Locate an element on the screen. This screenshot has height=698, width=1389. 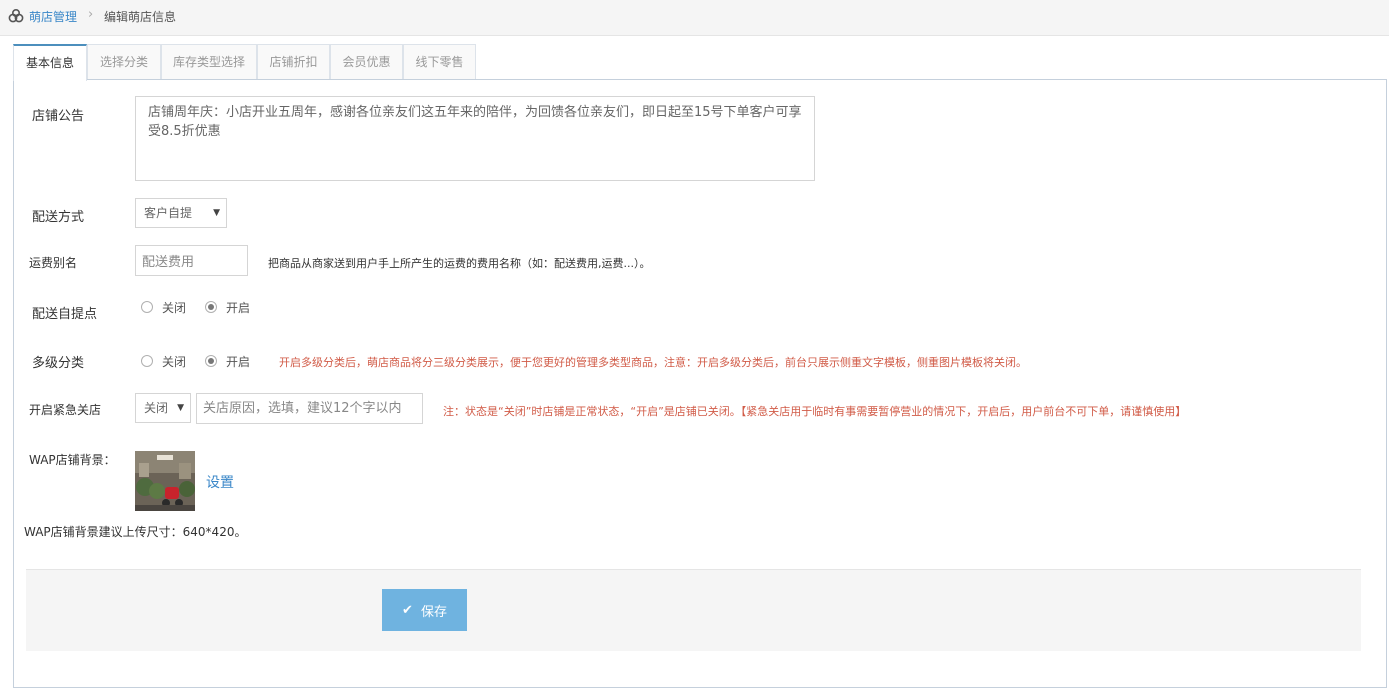
multi-category-off-label: 关闭 is located at coordinates (174, 362).